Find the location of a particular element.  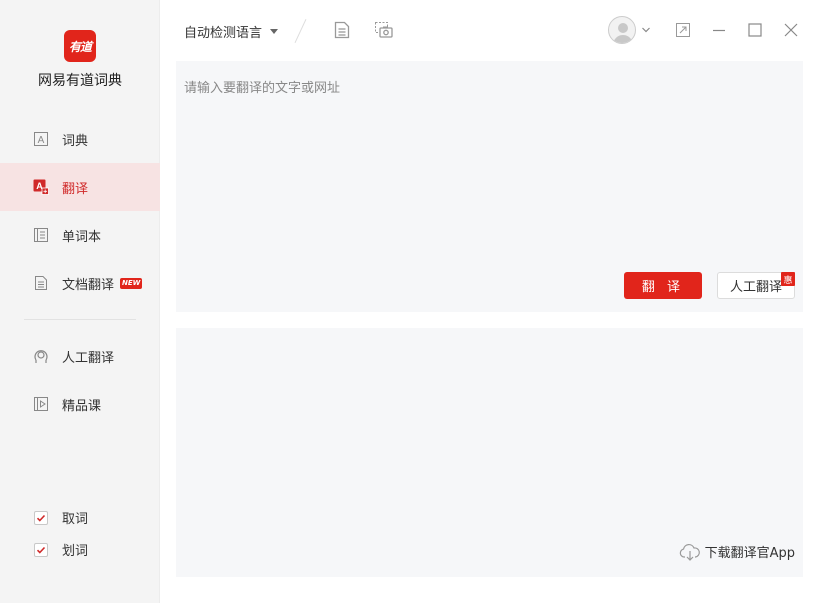

course-icon is located at coordinates (41, 404).